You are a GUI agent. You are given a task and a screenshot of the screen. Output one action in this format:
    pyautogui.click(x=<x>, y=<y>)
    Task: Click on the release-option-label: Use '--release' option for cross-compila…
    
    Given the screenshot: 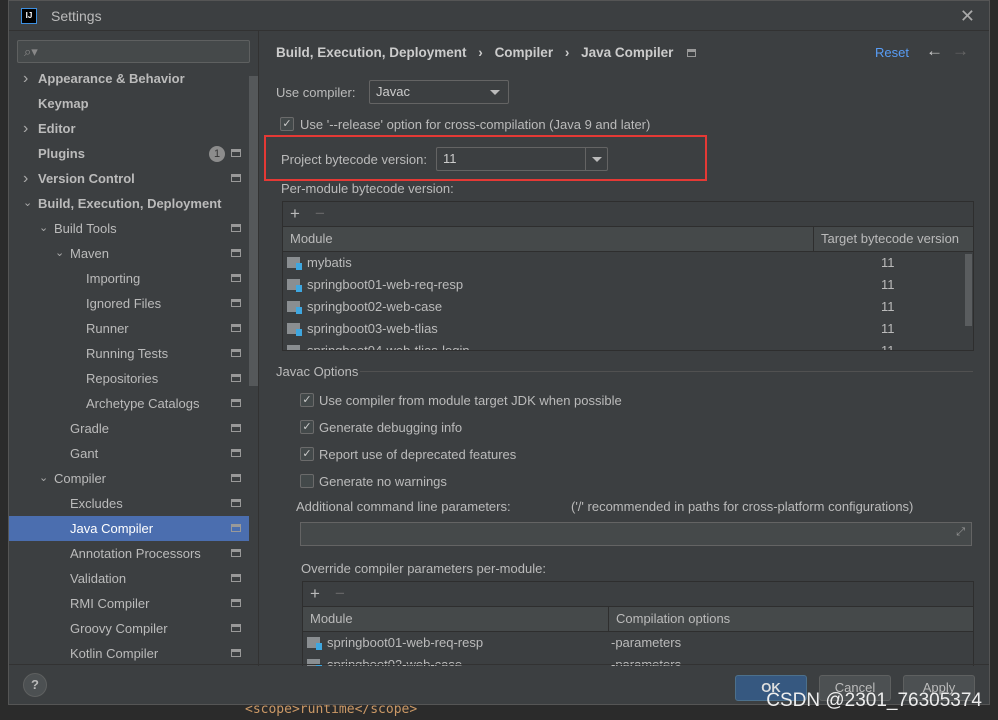 What is the action you would take?
    pyautogui.click(x=475, y=124)
    